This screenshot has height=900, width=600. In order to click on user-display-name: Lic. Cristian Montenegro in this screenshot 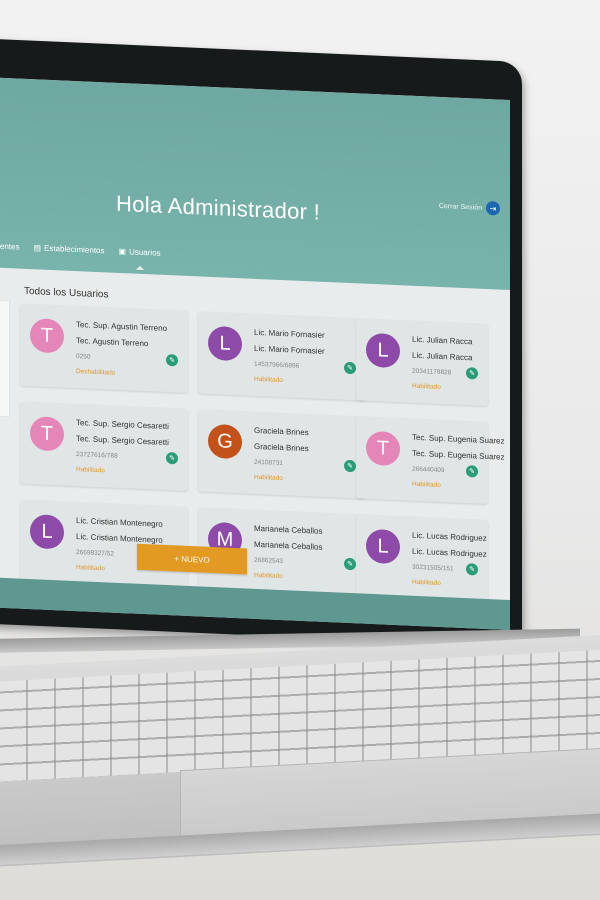, I will do `click(119, 538)`.